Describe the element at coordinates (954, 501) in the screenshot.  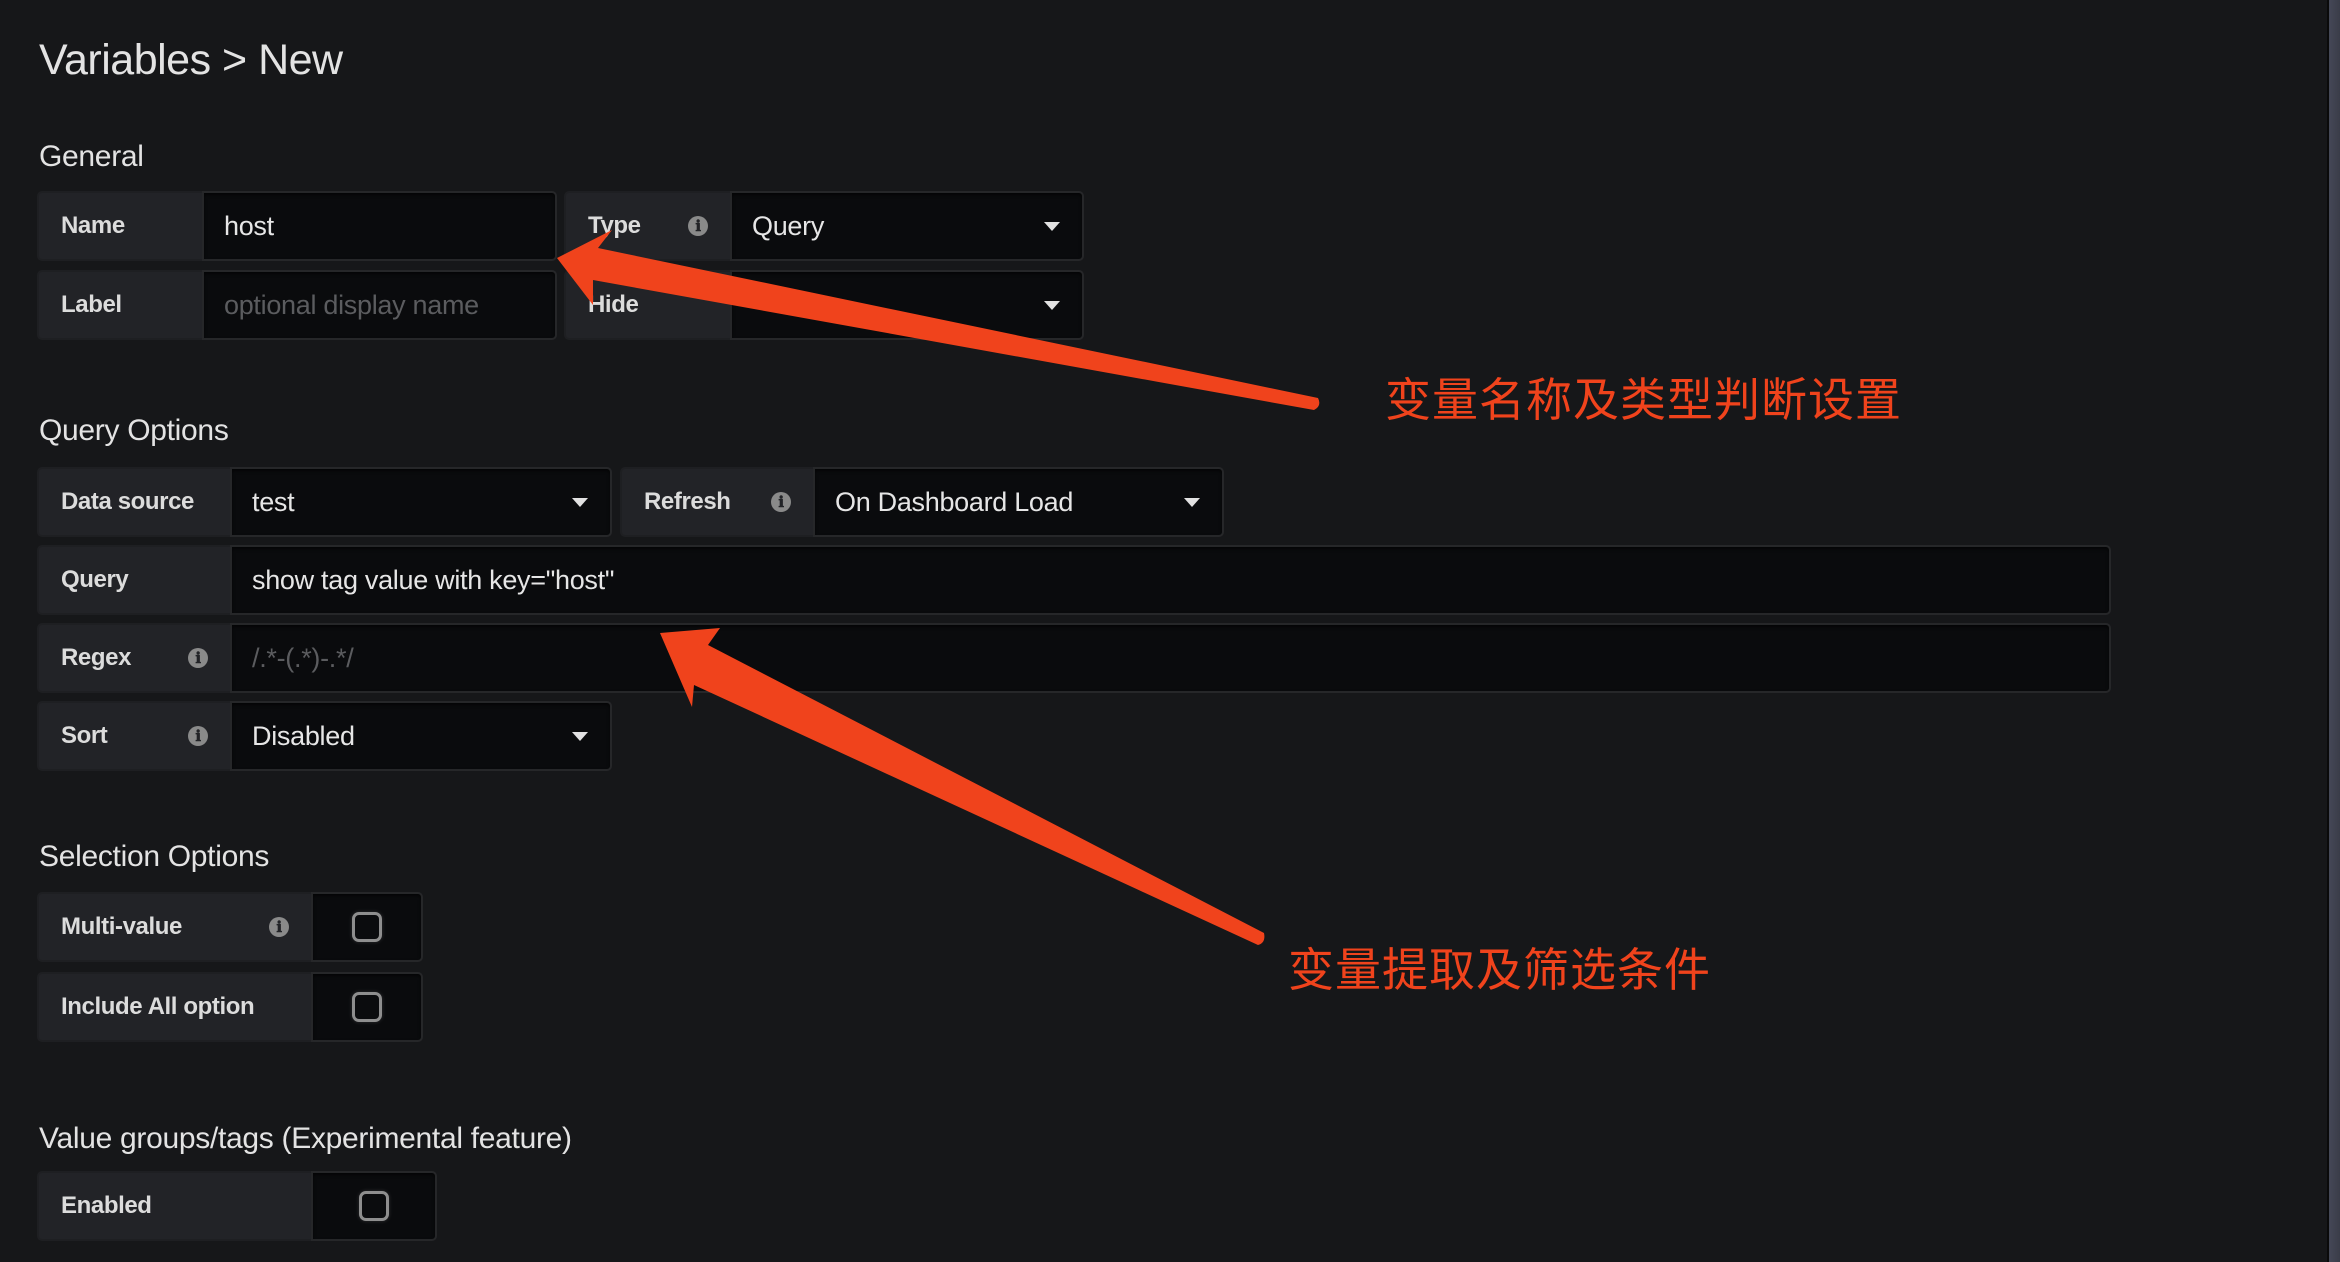
I see `refresh-value: On Dashboard Load` at that location.